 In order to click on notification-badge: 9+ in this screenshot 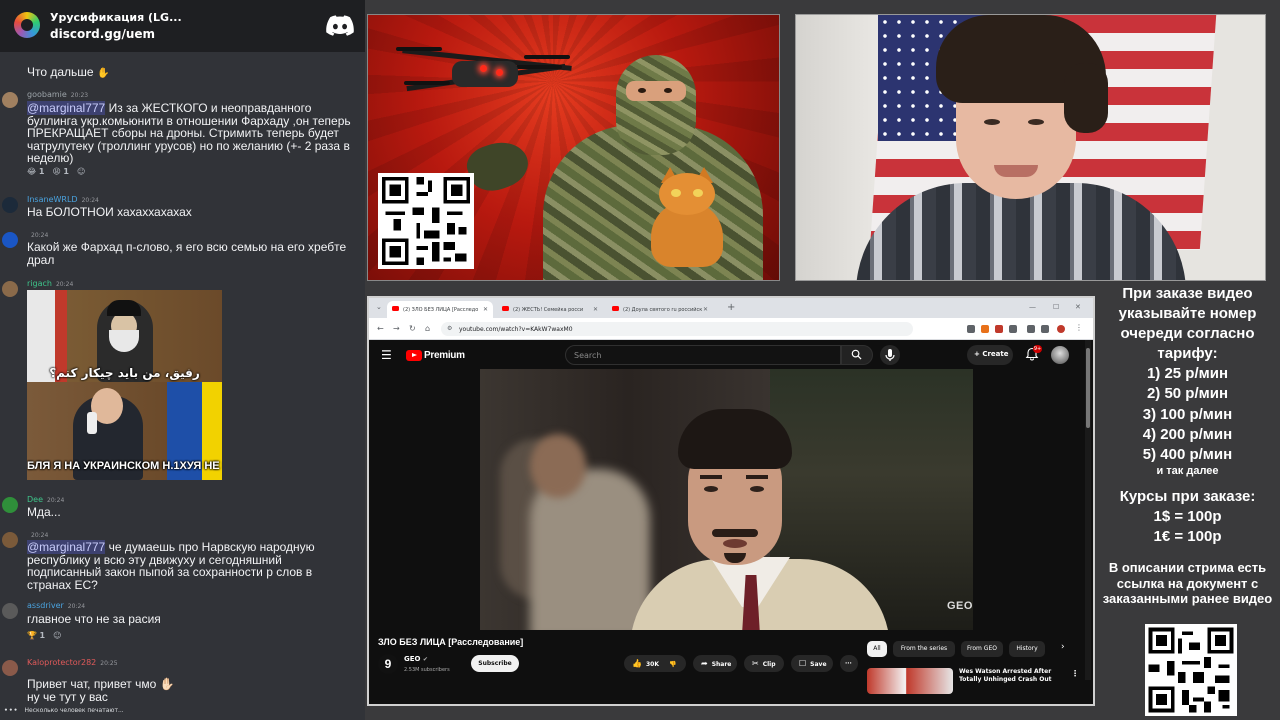, I will do `click(1037, 349)`.